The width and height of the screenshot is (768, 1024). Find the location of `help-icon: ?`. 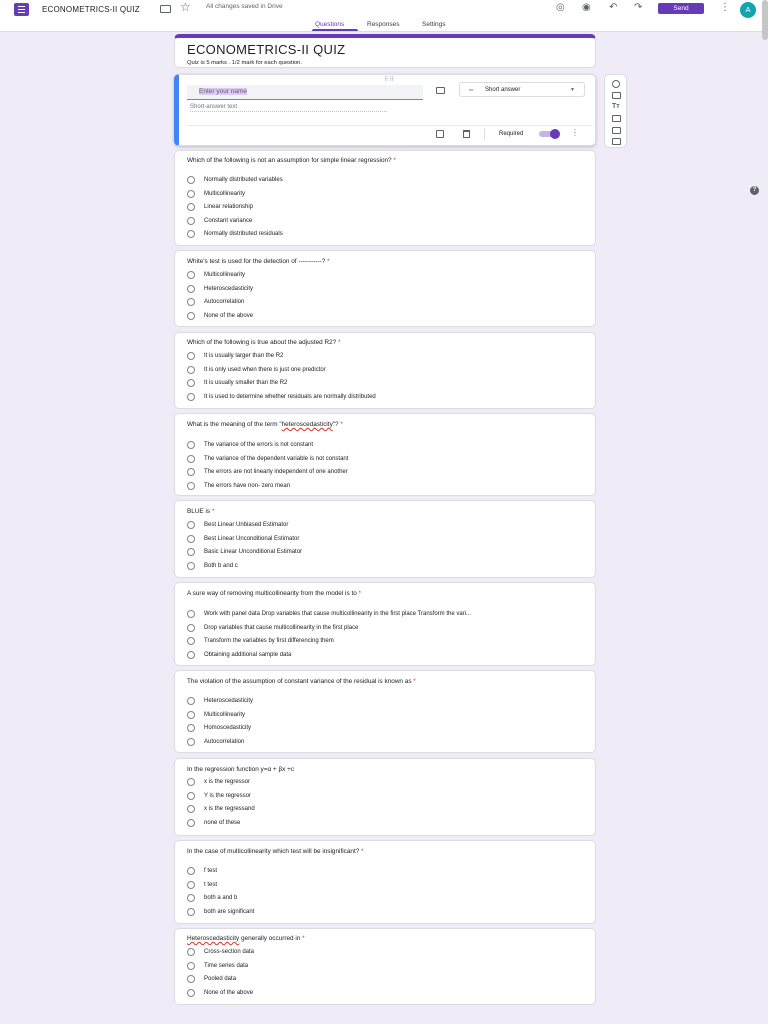

help-icon: ? is located at coordinates (754, 190).